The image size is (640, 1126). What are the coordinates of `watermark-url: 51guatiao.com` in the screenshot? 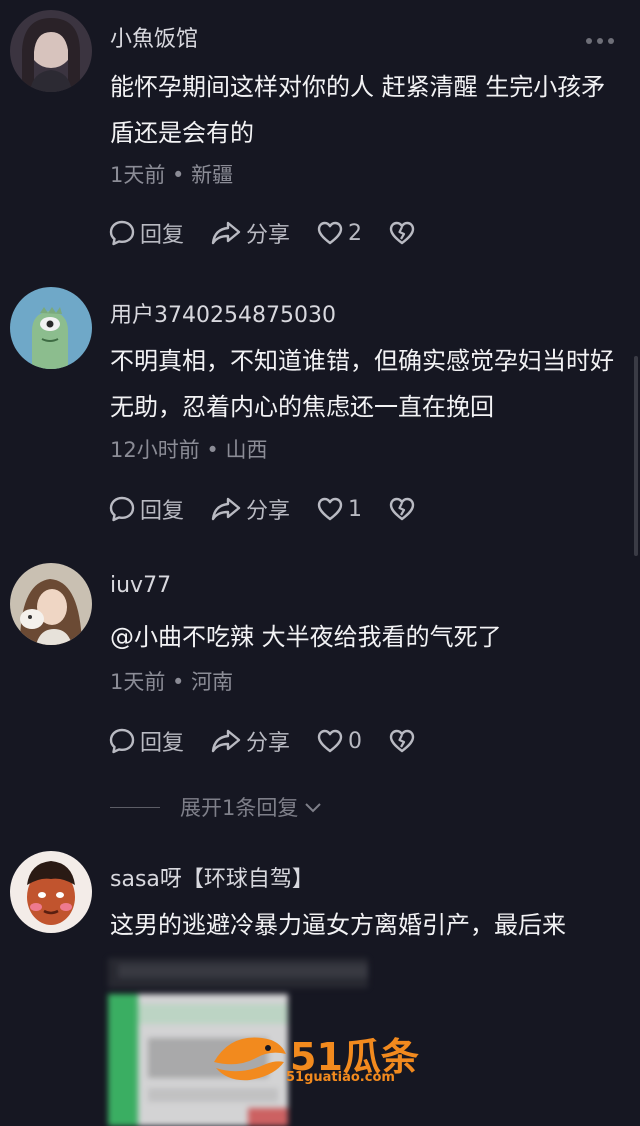 It's located at (340, 1077).